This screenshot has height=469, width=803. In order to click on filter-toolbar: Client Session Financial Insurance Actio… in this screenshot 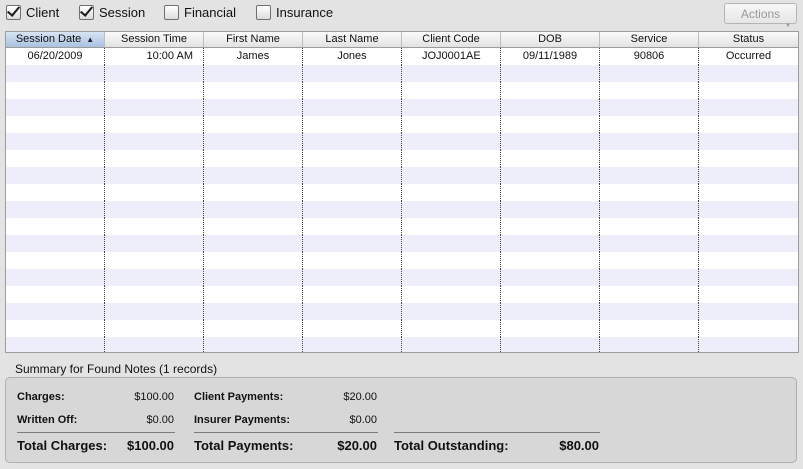, I will do `click(401, 14)`.